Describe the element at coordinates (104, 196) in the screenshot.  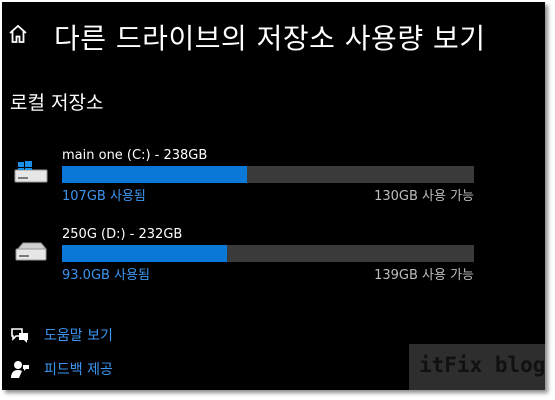
I see `used-space: 107GB 사용됨` at that location.